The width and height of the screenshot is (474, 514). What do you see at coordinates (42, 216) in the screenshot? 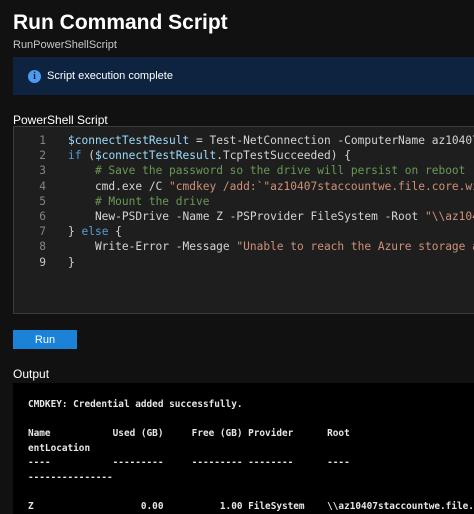
I see `line-number: 6` at bounding box center [42, 216].